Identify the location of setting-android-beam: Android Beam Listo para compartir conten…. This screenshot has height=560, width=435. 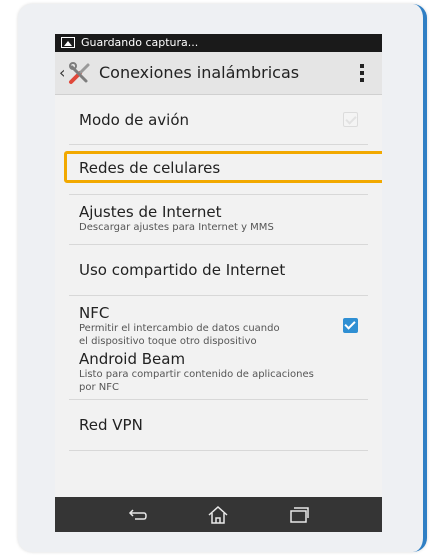
(218, 375).